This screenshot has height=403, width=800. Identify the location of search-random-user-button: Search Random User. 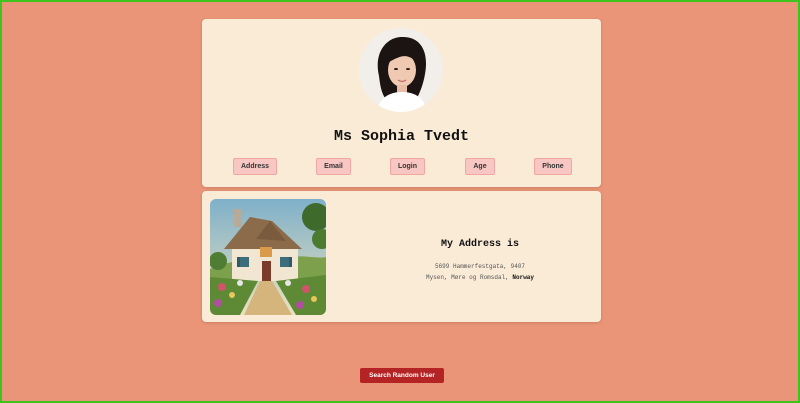
(402, 375).